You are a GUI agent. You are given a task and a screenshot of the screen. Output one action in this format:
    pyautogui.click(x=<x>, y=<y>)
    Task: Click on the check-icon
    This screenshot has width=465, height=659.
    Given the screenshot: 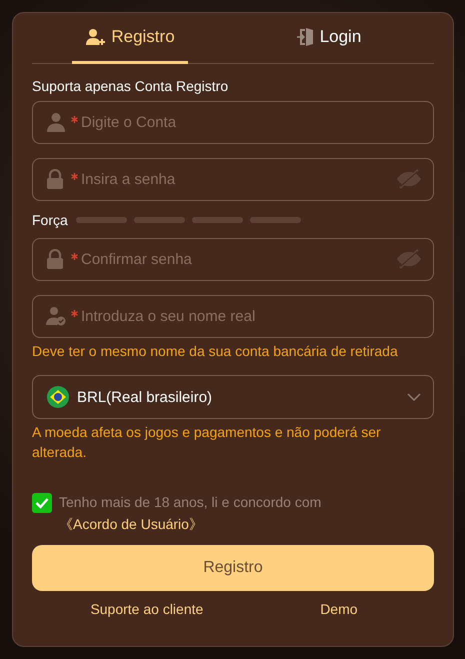 What is the action you would take?
    pyautogui.click(x=42, y=503)
    